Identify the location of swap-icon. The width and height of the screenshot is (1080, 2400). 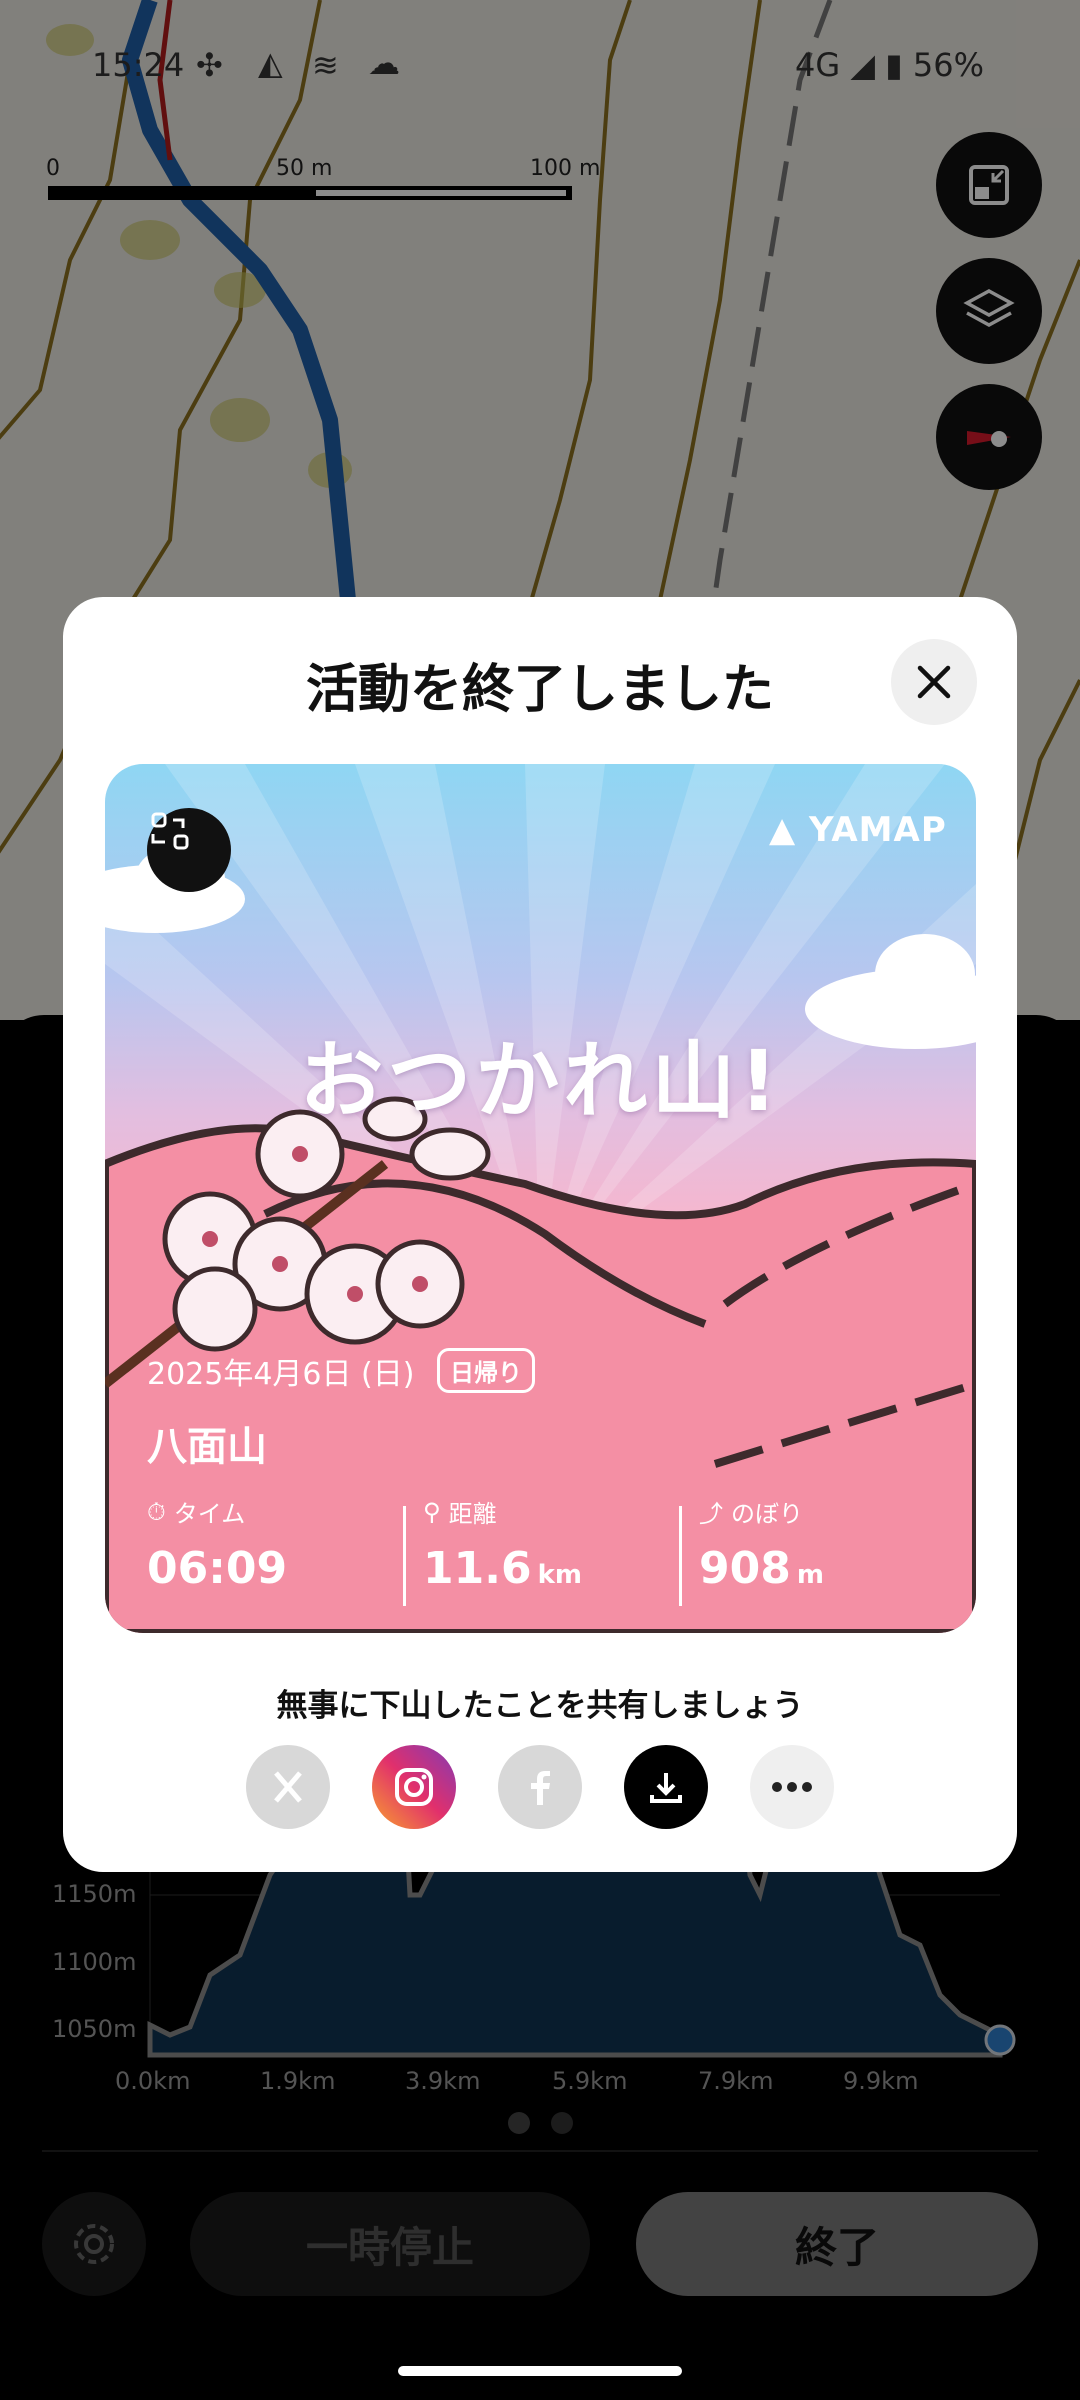
(170, 831).